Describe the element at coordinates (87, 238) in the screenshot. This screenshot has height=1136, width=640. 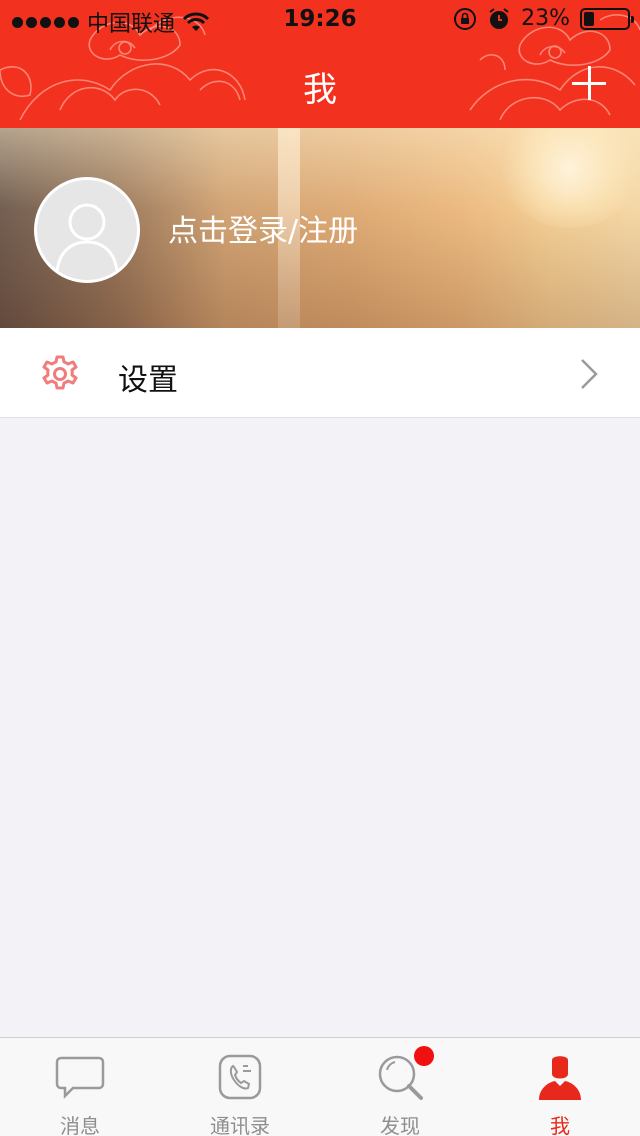
I see `person-silhouette-icon` at that location.